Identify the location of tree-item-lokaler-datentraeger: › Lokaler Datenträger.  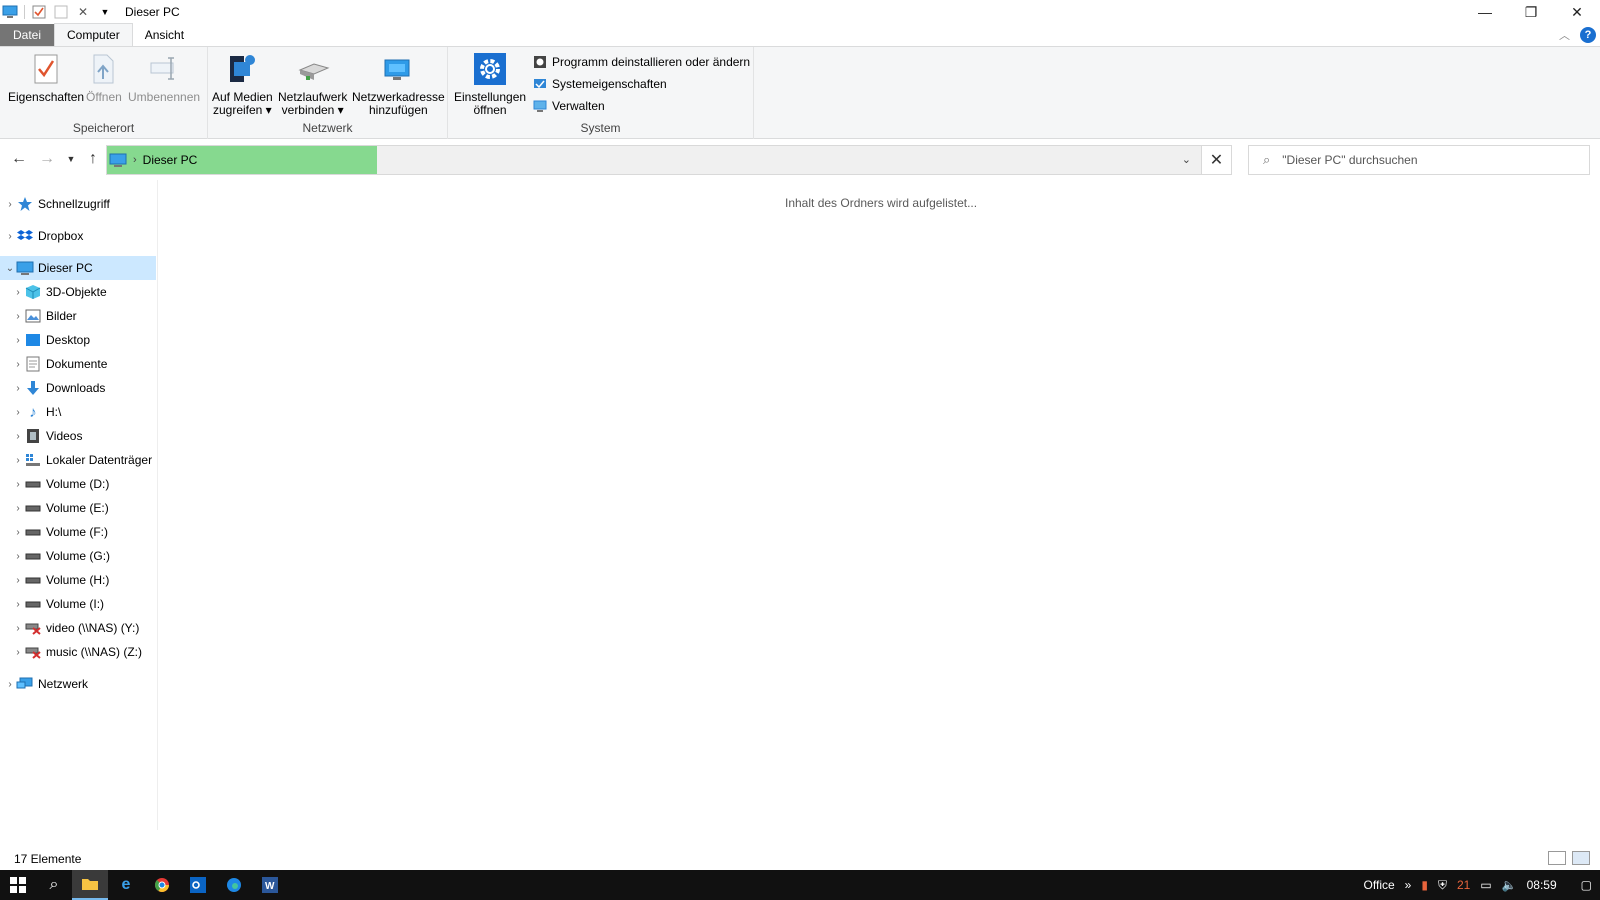
(82, 460).